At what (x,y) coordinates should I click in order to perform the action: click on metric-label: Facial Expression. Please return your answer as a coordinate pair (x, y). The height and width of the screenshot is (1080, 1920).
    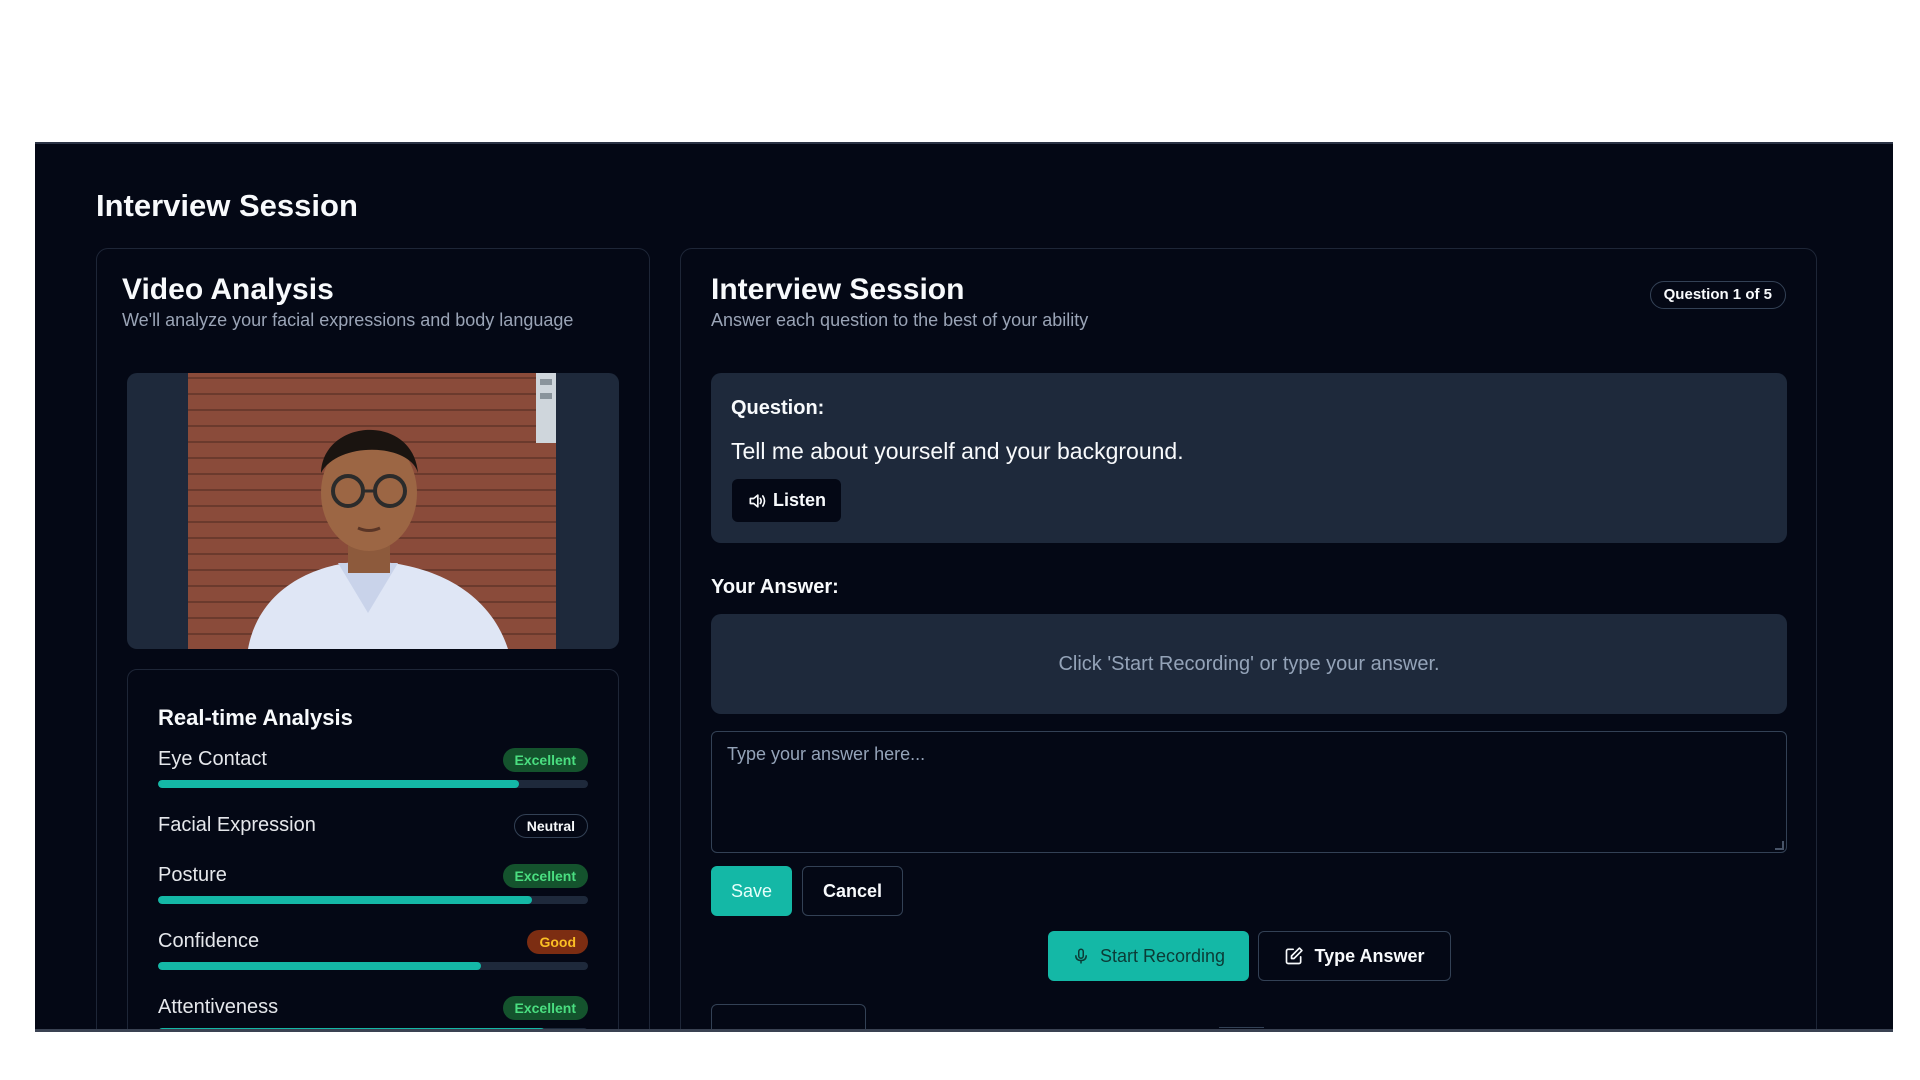
    Looking at the image, I should click on (237, 825).